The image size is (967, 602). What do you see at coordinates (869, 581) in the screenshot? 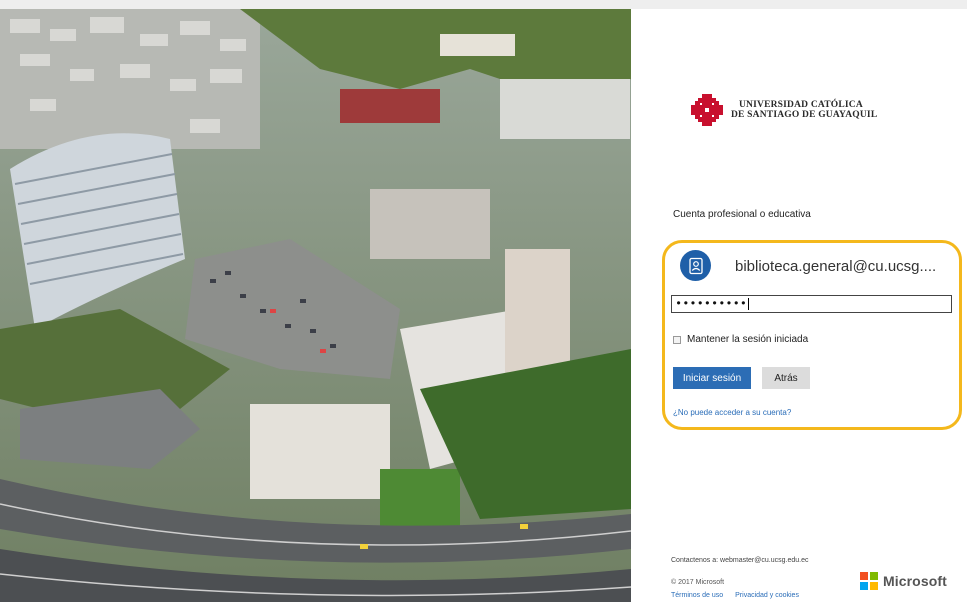
I see `microsoft-squares-icon` at bounding box center [869, 581].